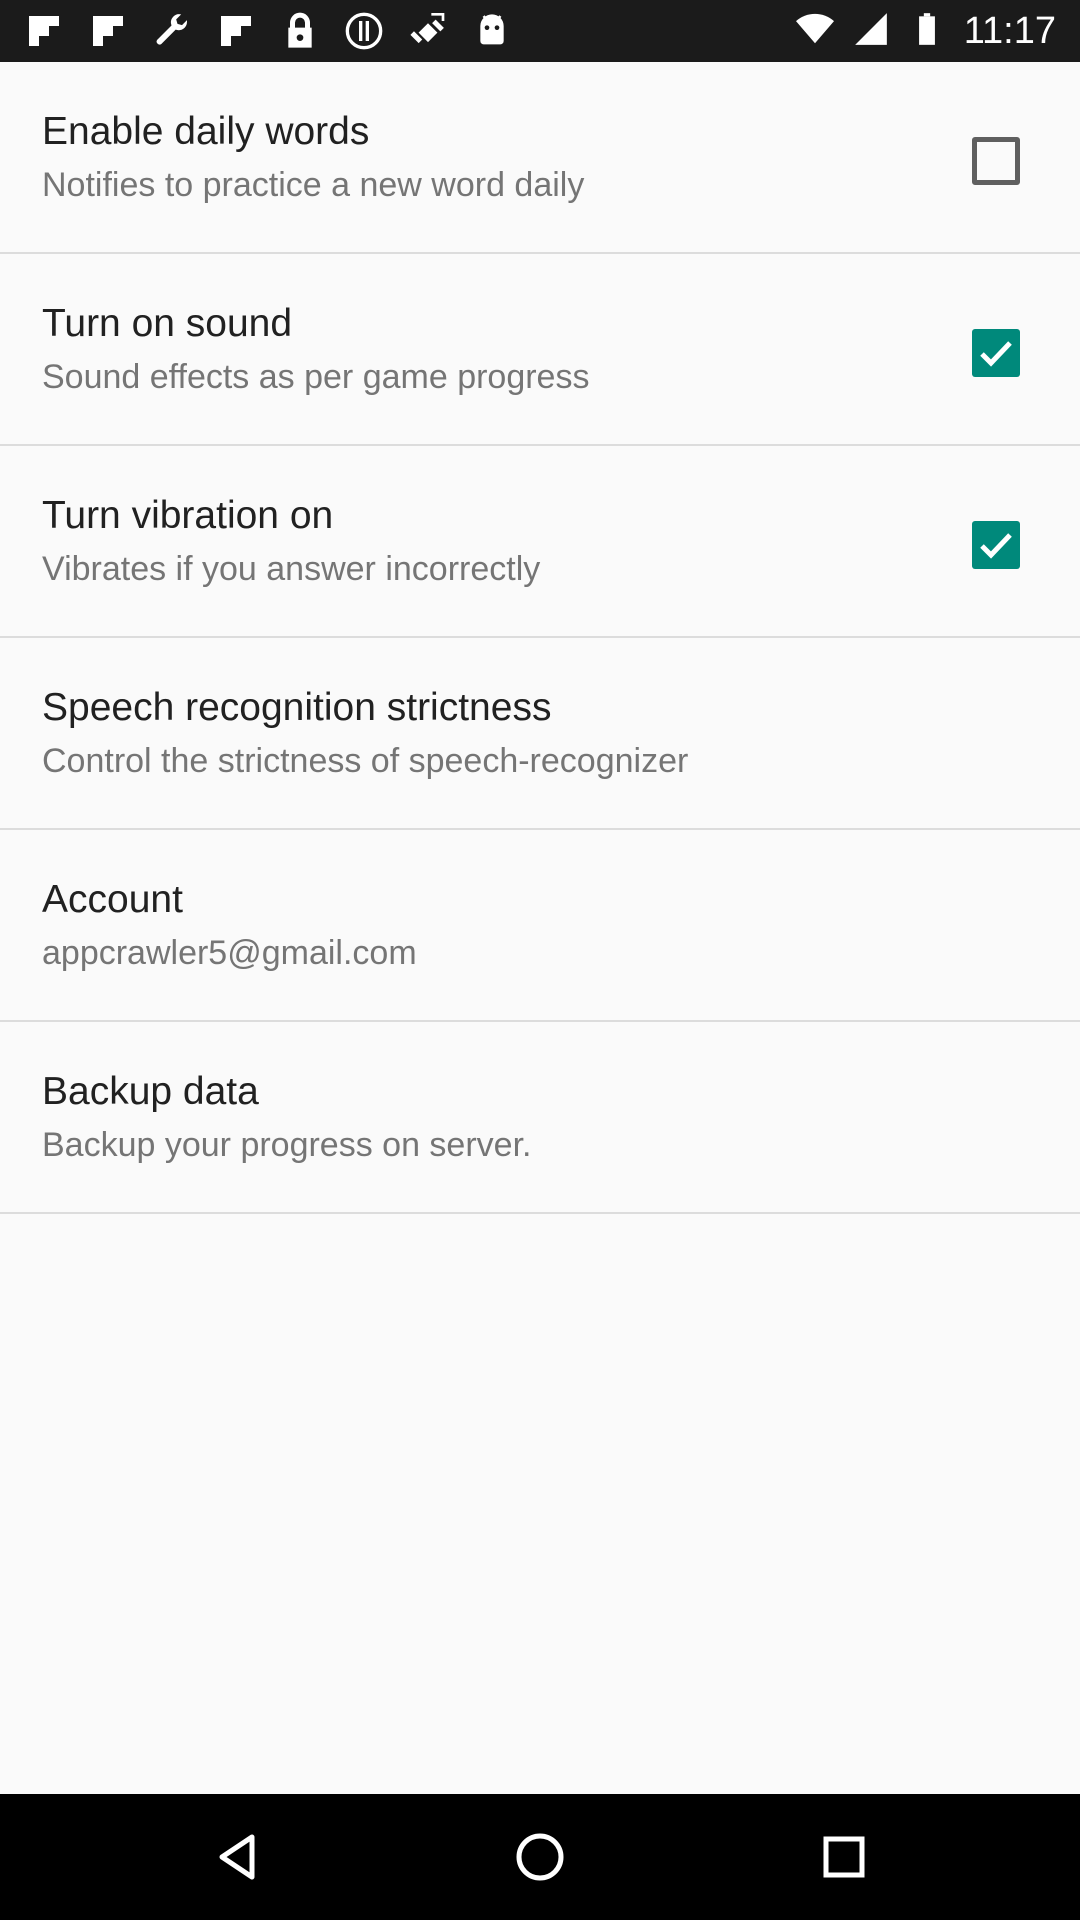  What do you see at coordinates (428, 31) in the screenshot?
I see `fake-gps-icon` at bounding box center [428, 31].